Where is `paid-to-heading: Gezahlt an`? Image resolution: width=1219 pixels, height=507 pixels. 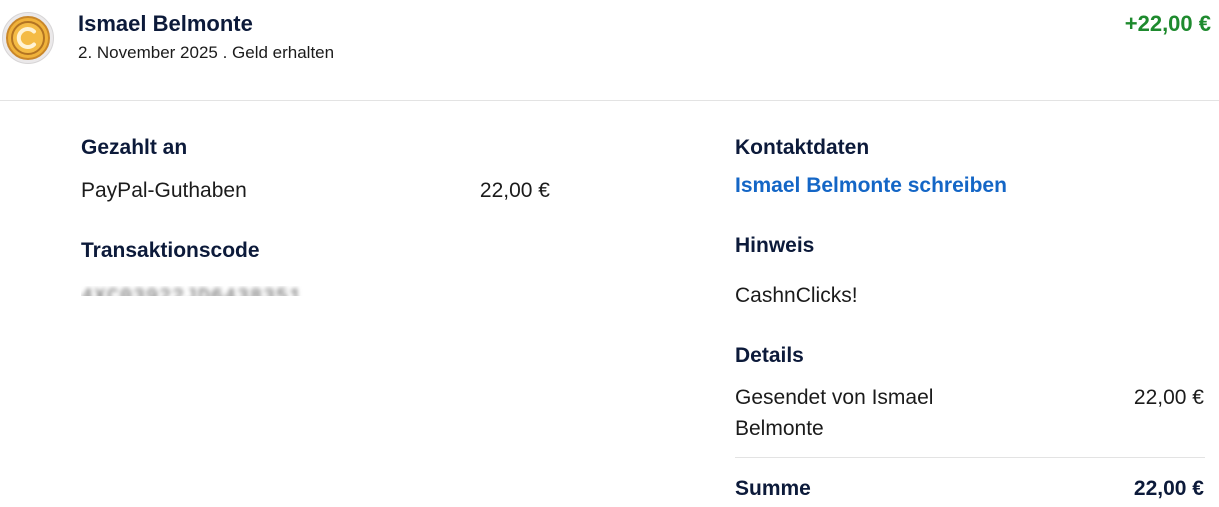
paid-to-heading: Gezahlt an is located at coordinates (134, 147).